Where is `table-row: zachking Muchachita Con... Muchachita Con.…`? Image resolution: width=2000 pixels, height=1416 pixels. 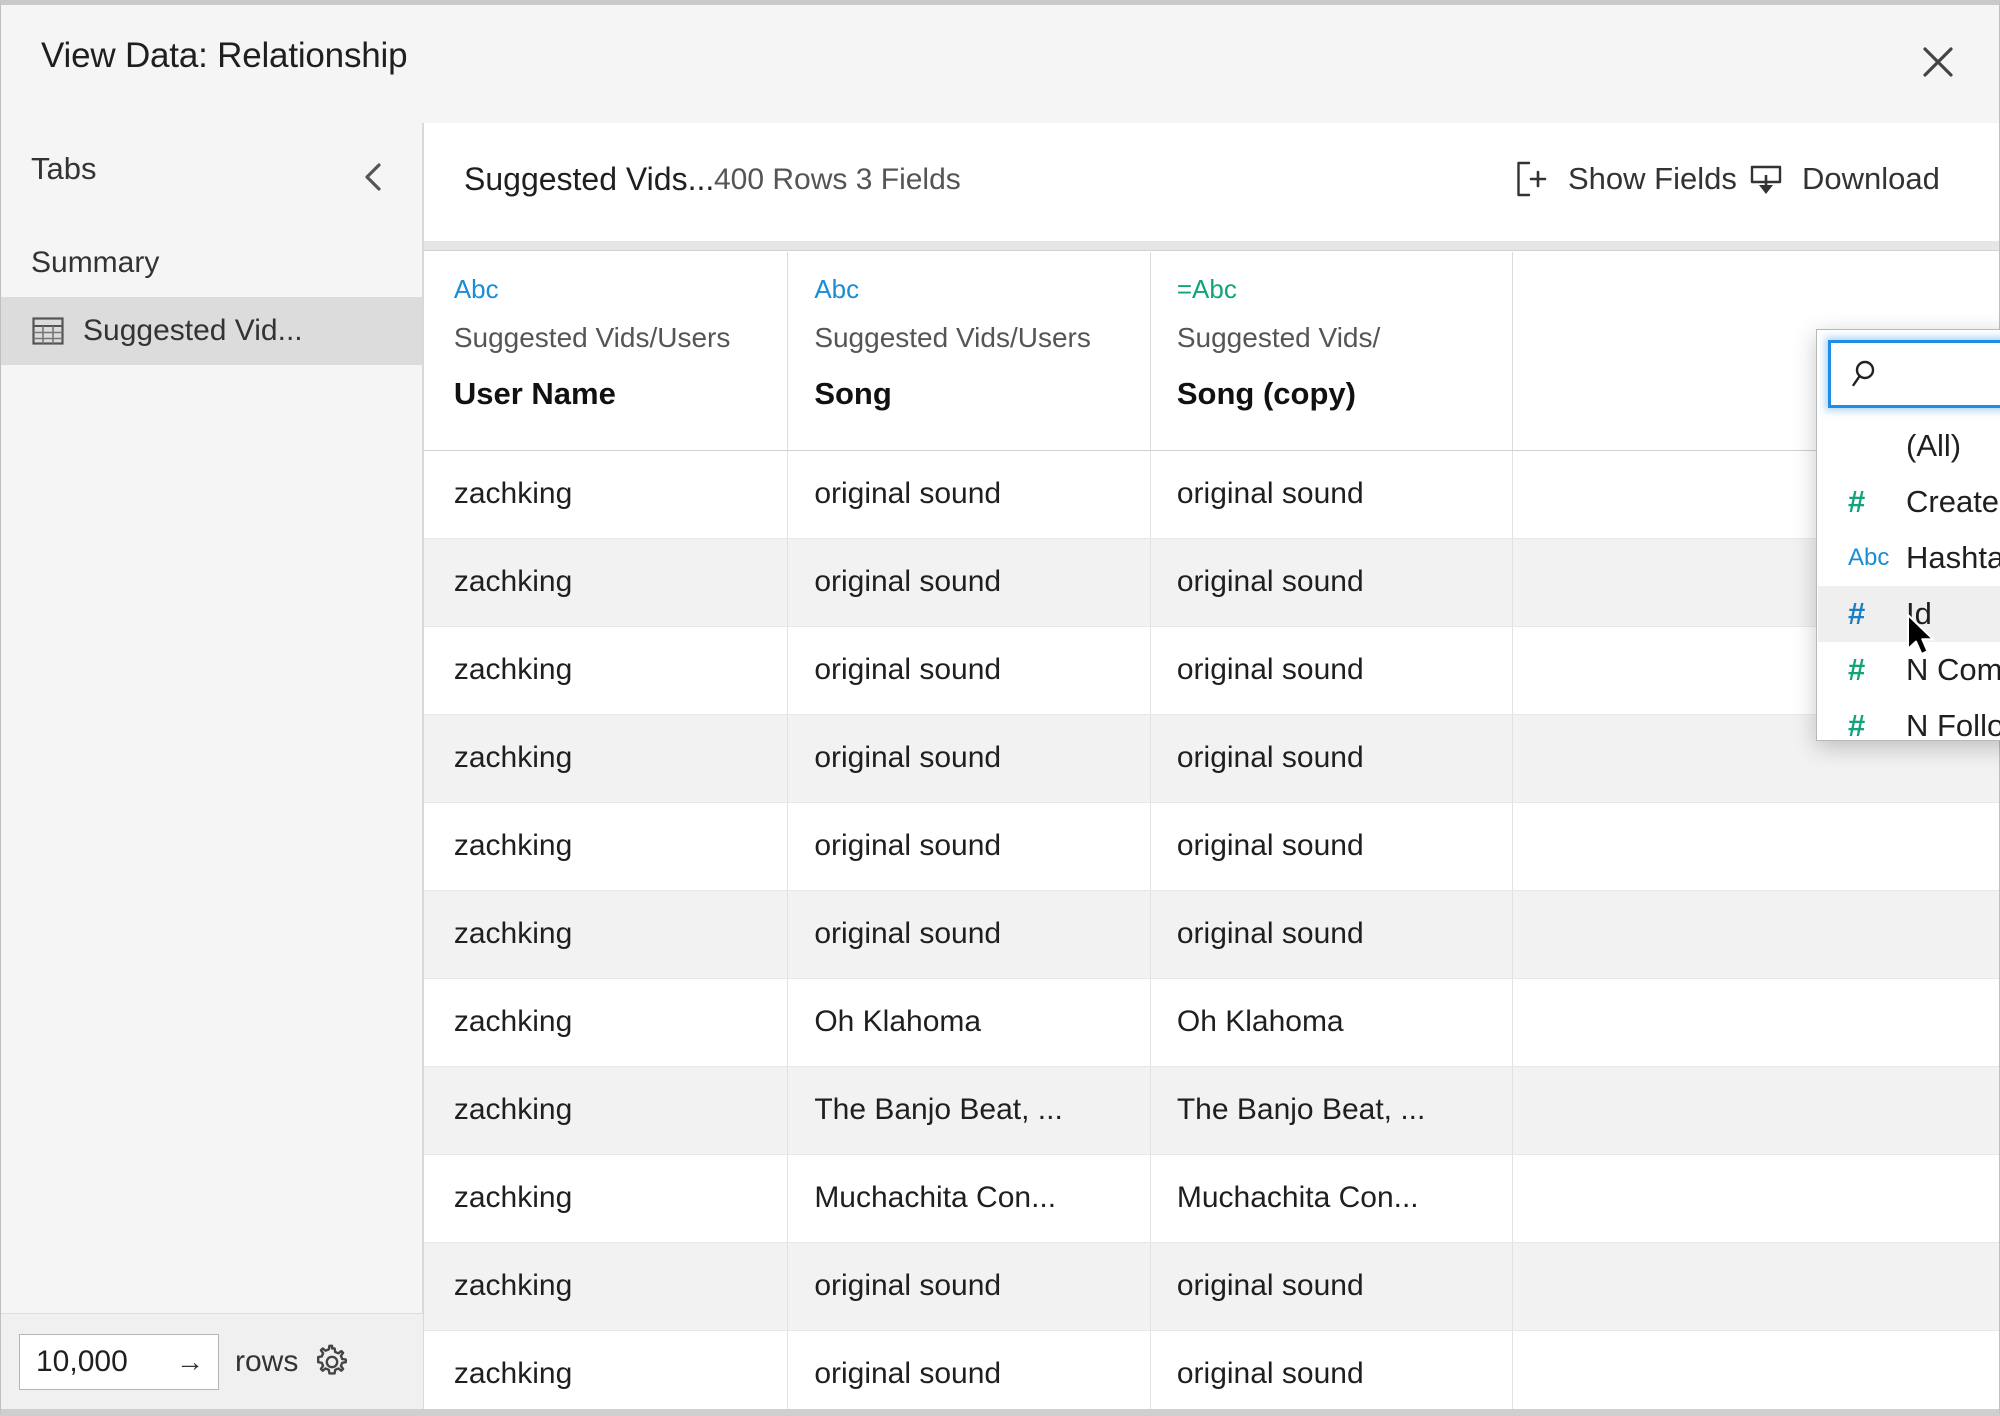 table-row: zachking Muchachita Con... Muchachita Con.… is located at coordinates (1211, 1198).